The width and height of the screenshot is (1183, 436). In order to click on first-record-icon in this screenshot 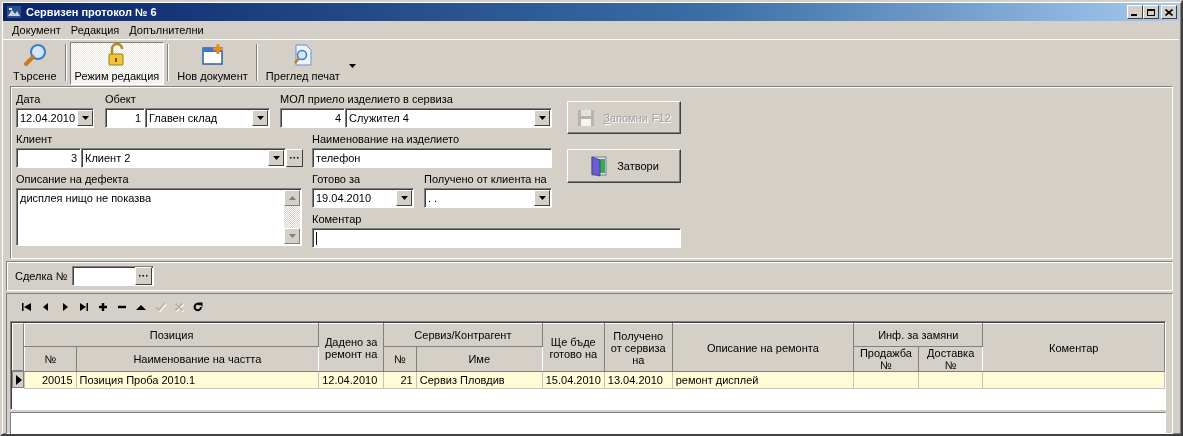, I will do `click(26, 307)`.